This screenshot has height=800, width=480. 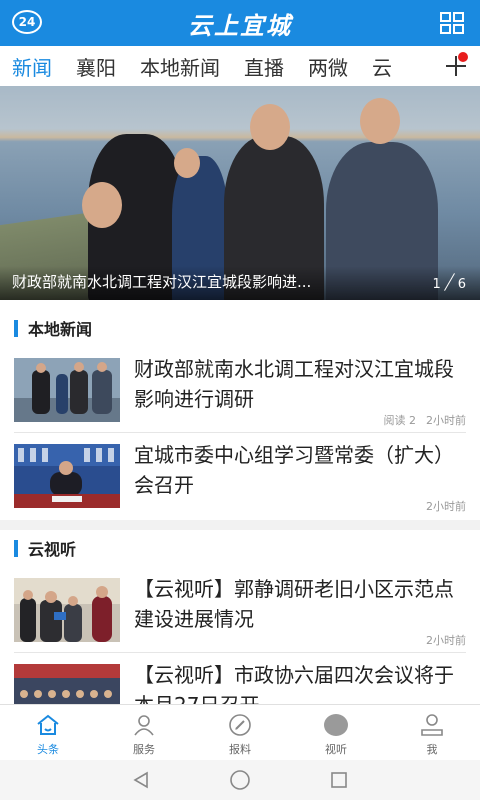 I want to click on section-header-local-news: 本地新闻, so click(x=240, y=328).